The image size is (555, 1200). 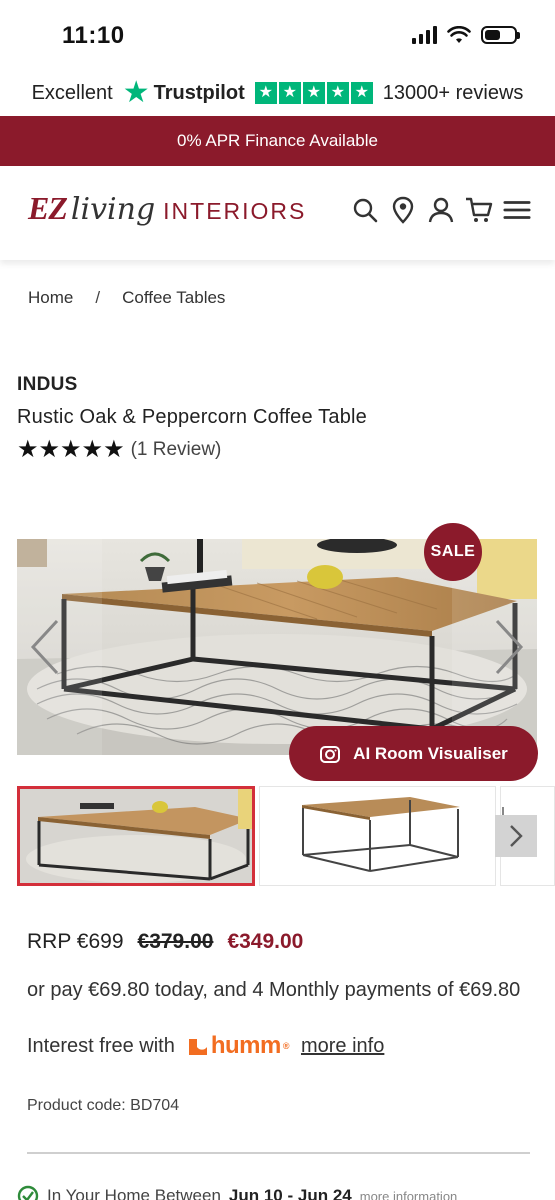 I want to click on site-logo: EZ living INTERIORS, so click(x=167, y=208).